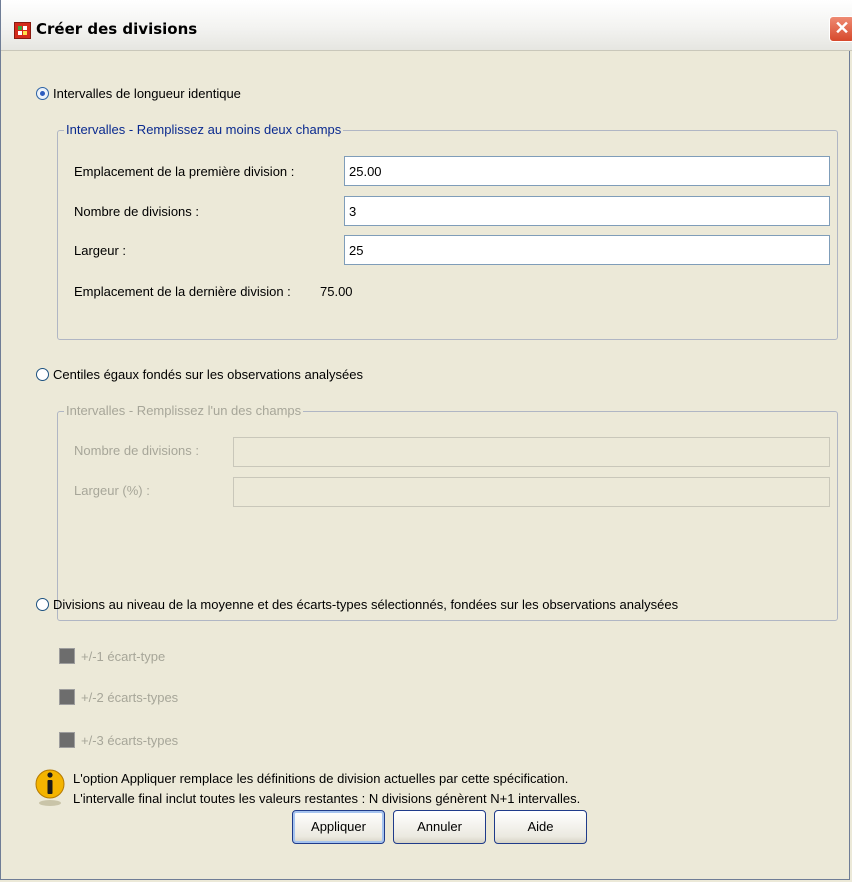 The width and height of the screenshot is (852, 882). What do you see at coordinates (136, 211) in the screenshot?
I see `count-label: Nombre de divisions :` at bounding box center [136, 211].